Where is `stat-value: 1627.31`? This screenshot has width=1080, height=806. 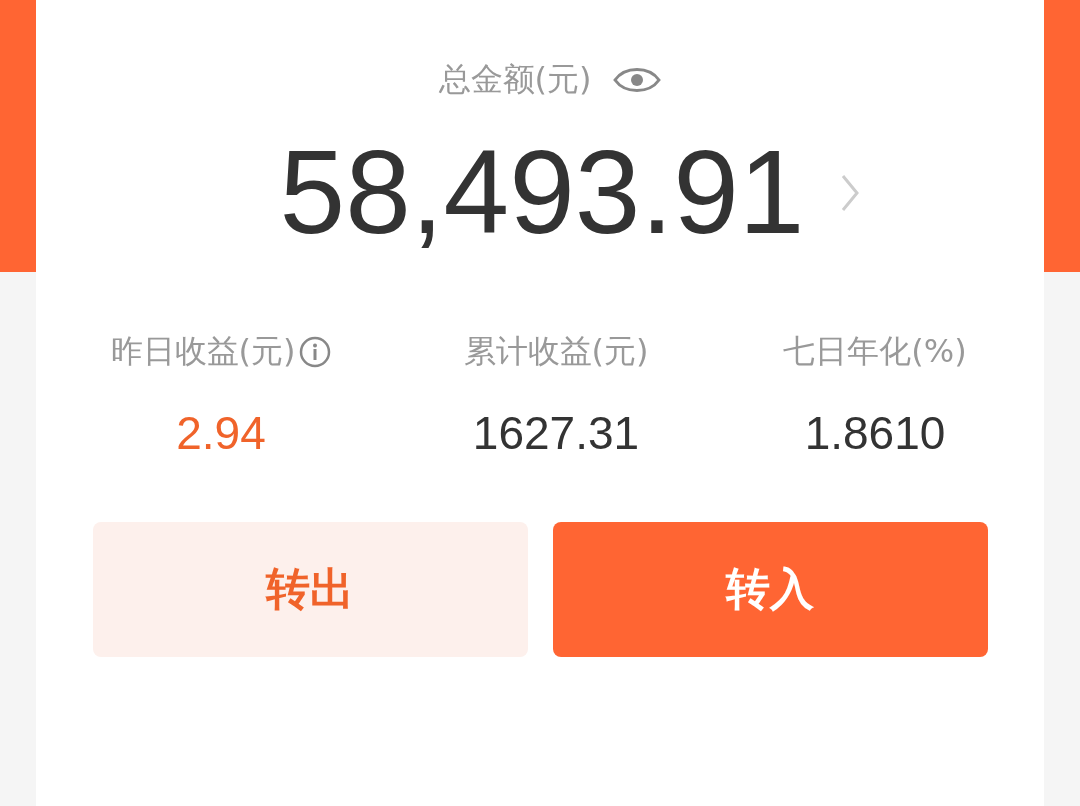
stat-value: 1627.31 is located at coordinates (556, 432).